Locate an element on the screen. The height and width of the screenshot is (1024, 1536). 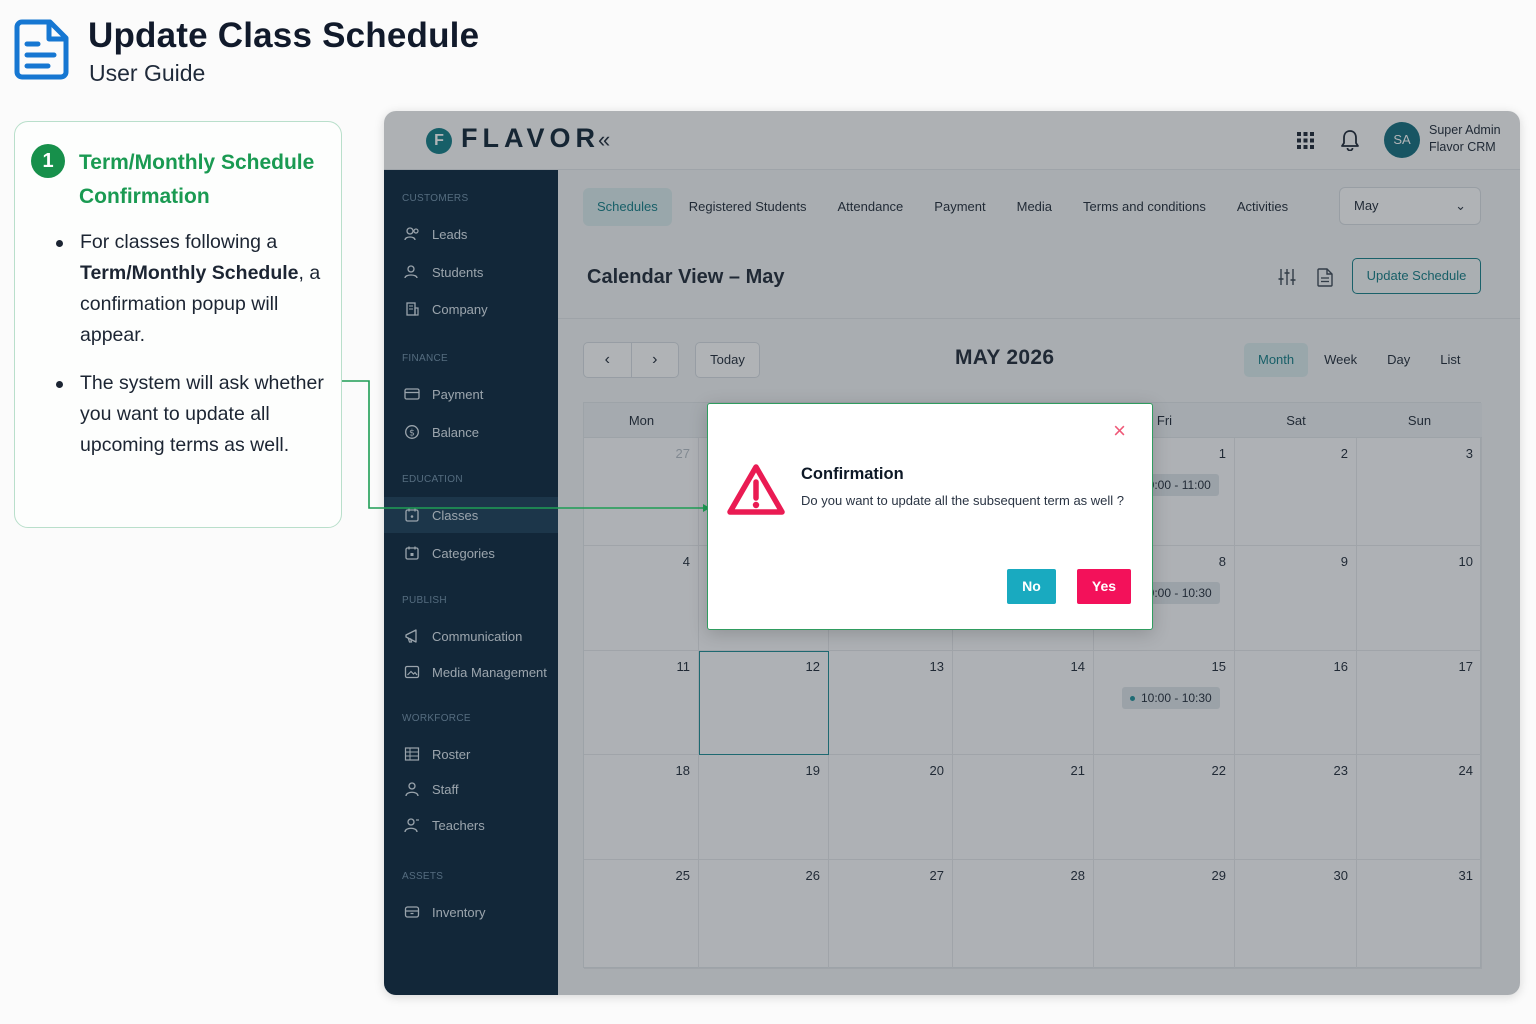
close-icon: × is located at coordinates (1119, 431).